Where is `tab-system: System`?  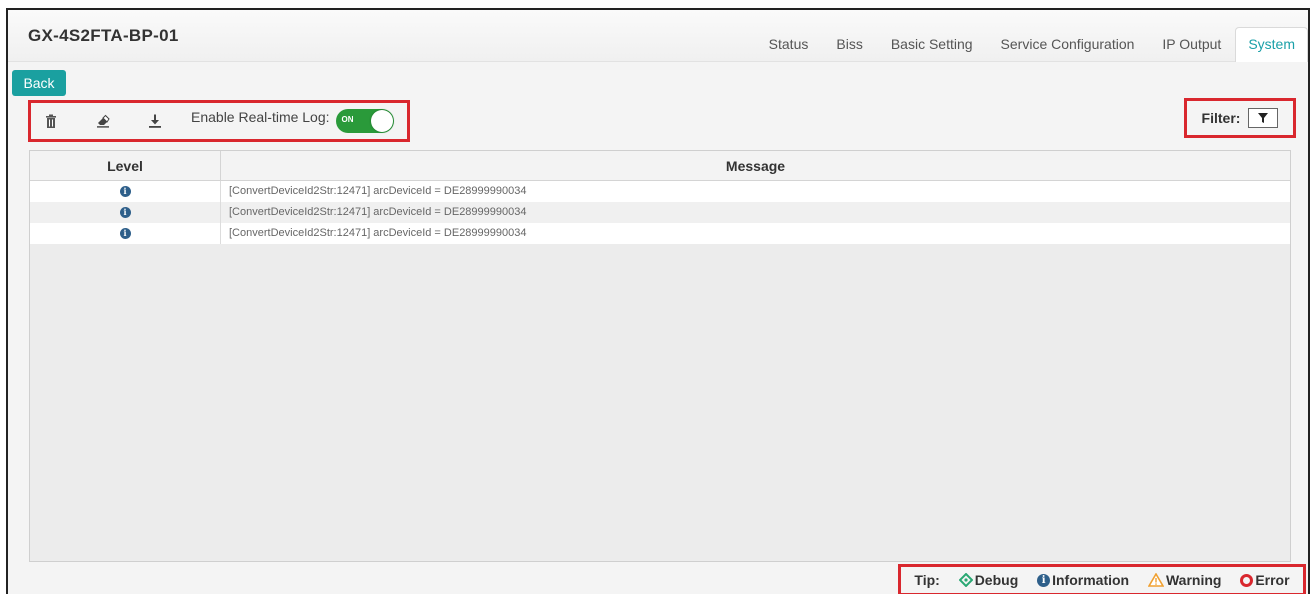 tab-system: System is located at coordinates (1271, 44).